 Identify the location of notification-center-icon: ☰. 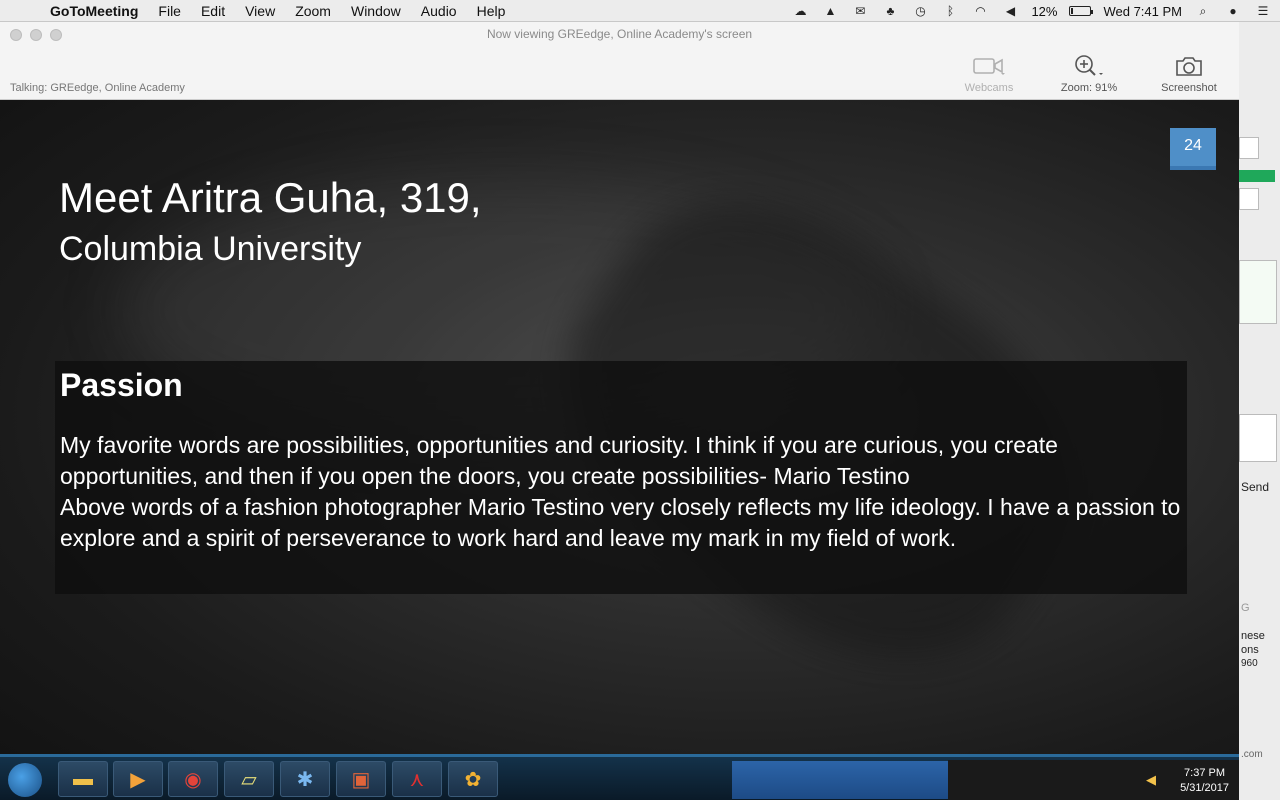
(1263, 11).